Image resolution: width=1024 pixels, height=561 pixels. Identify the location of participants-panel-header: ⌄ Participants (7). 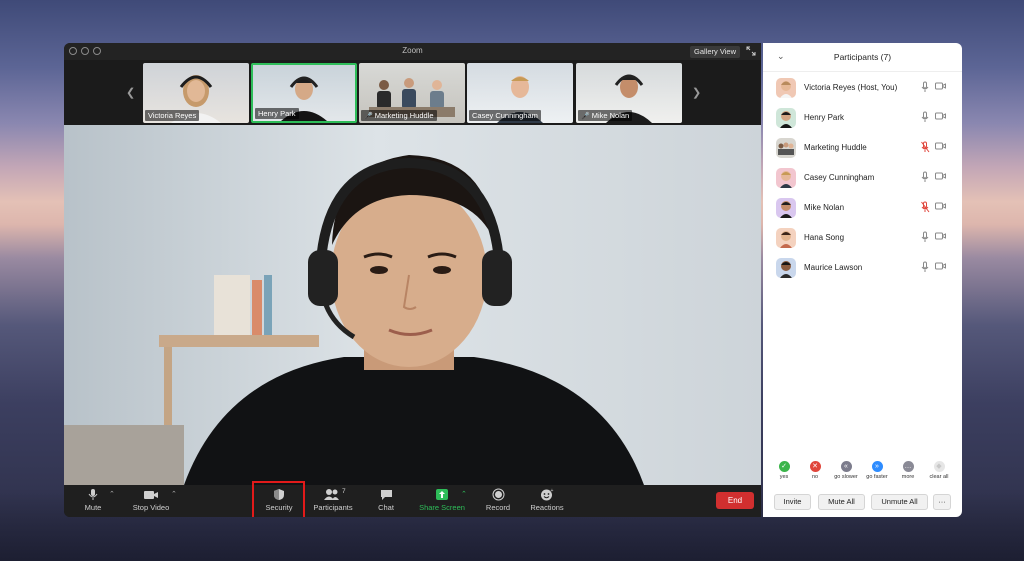
(862, 57).